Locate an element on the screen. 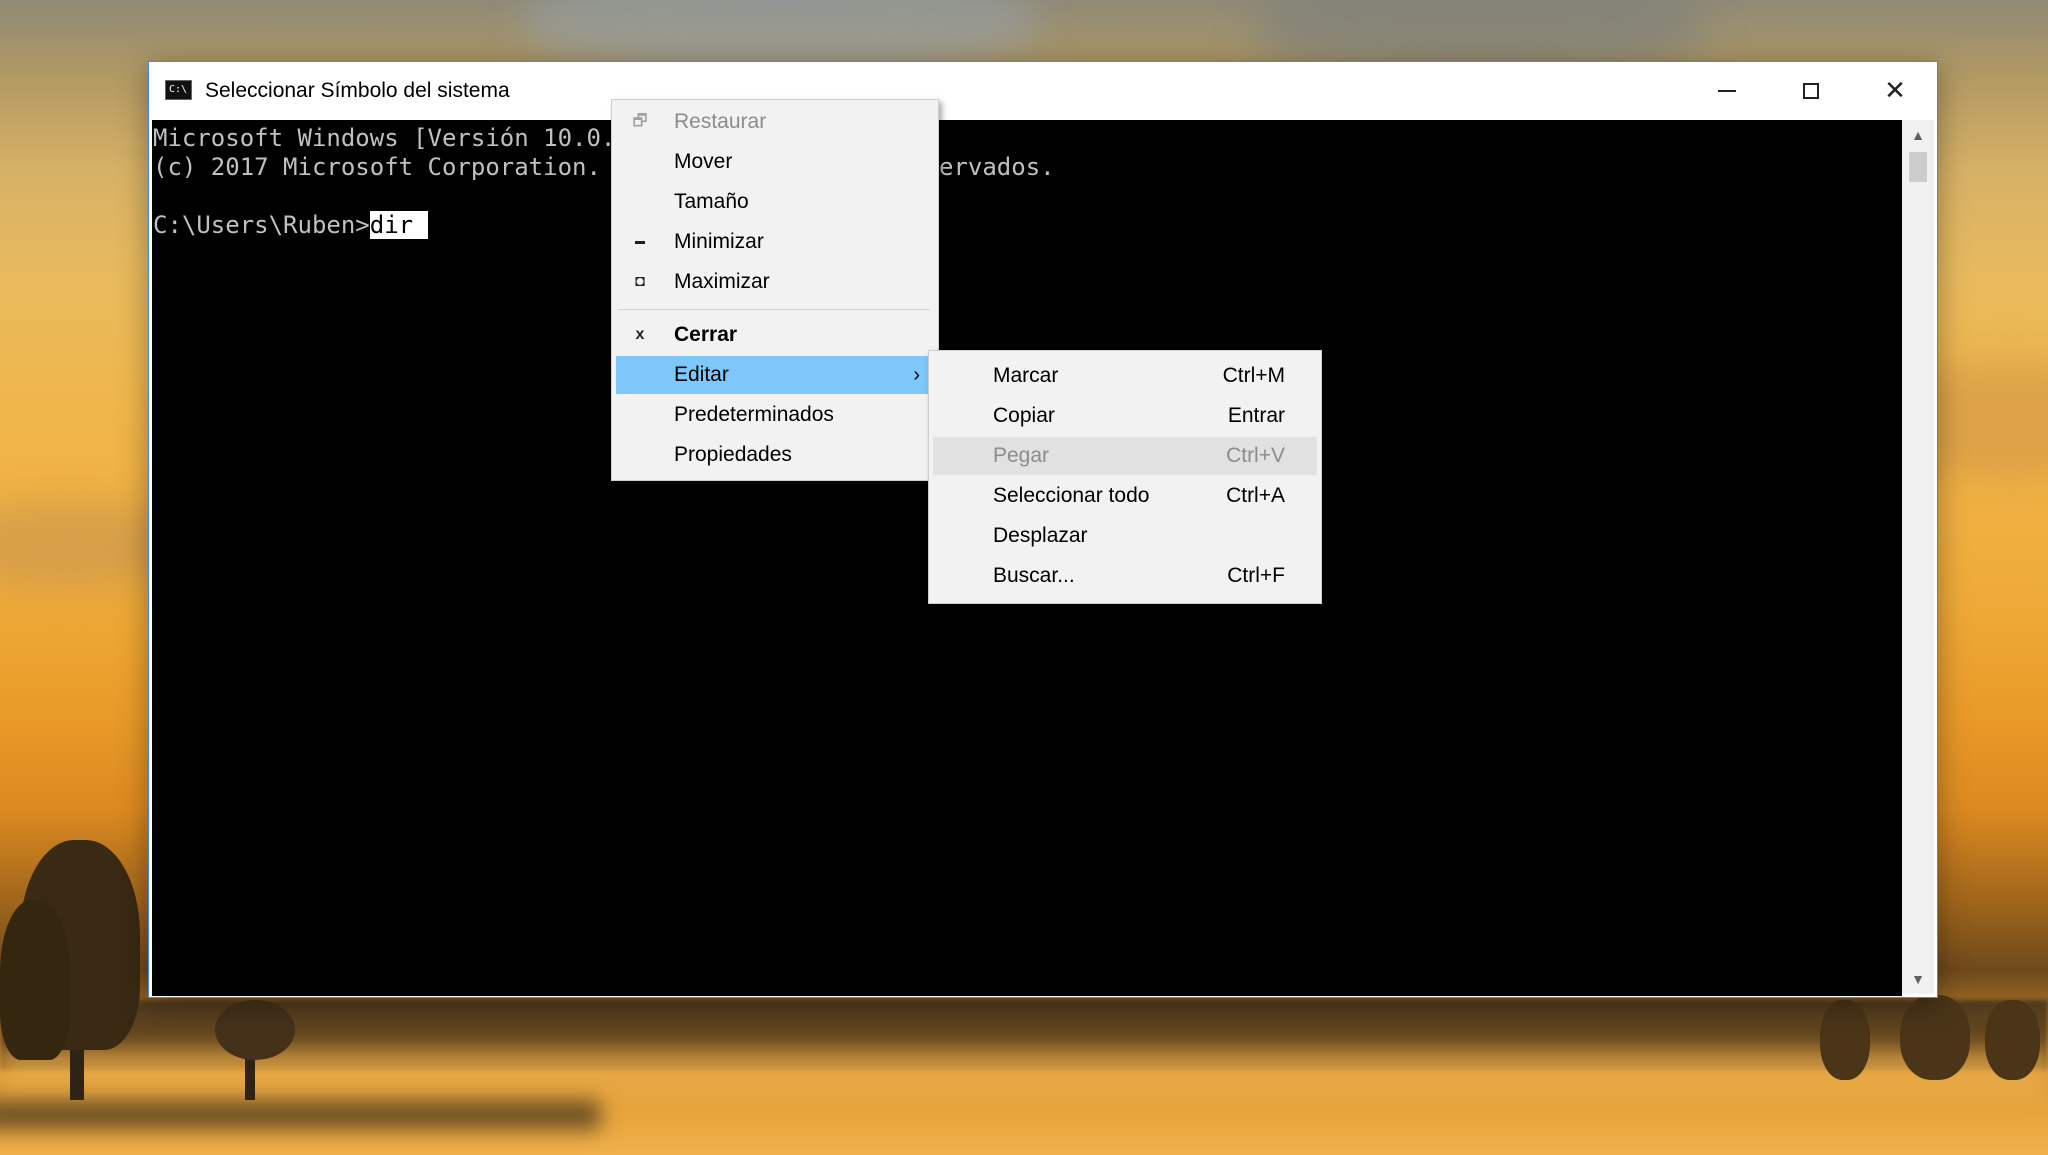 Image resolution: width=2048 pixels, height=1155 pixels. selected-command-text: dir is located at coordinates (398, 225).